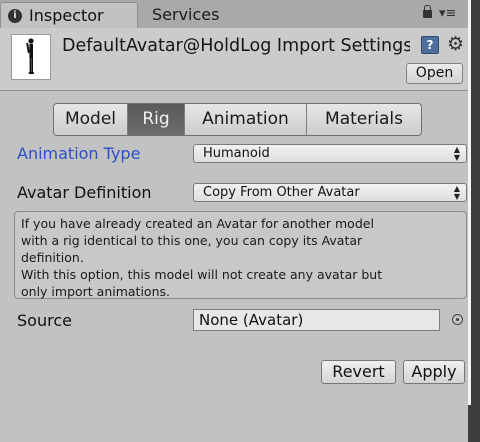 The width and height of the screenshot is (480, 442). I want to click on tab-inspector: i Inspector, so click(69, 15).